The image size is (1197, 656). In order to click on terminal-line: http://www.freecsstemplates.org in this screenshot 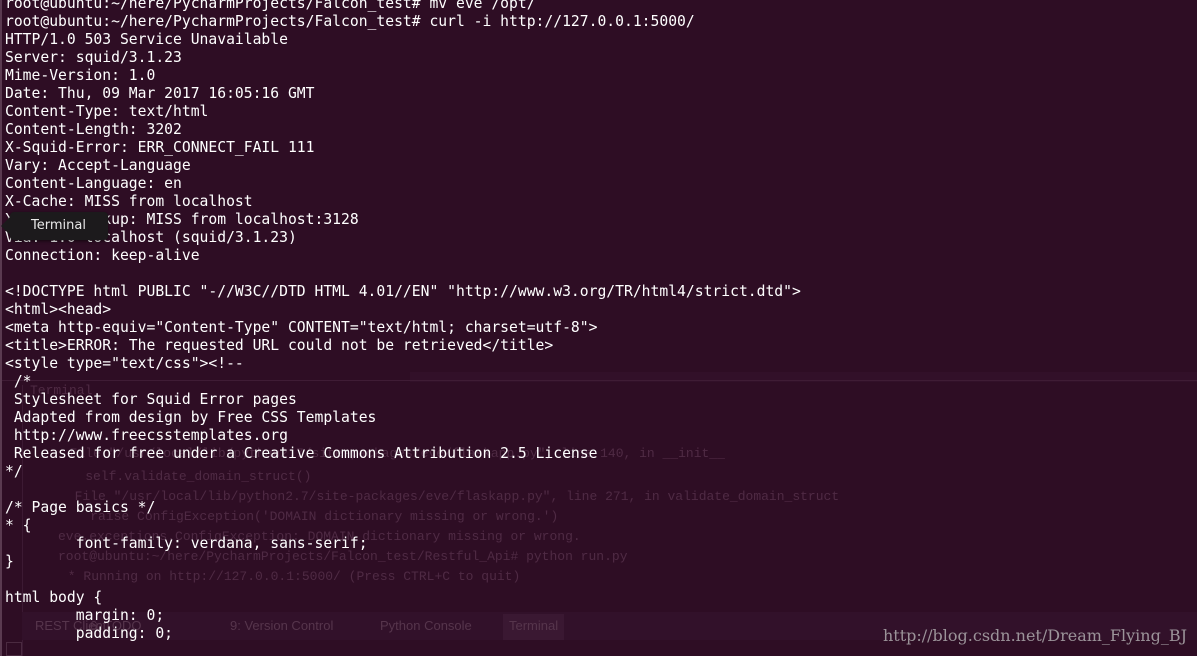, I will do `click(146, 435)`.